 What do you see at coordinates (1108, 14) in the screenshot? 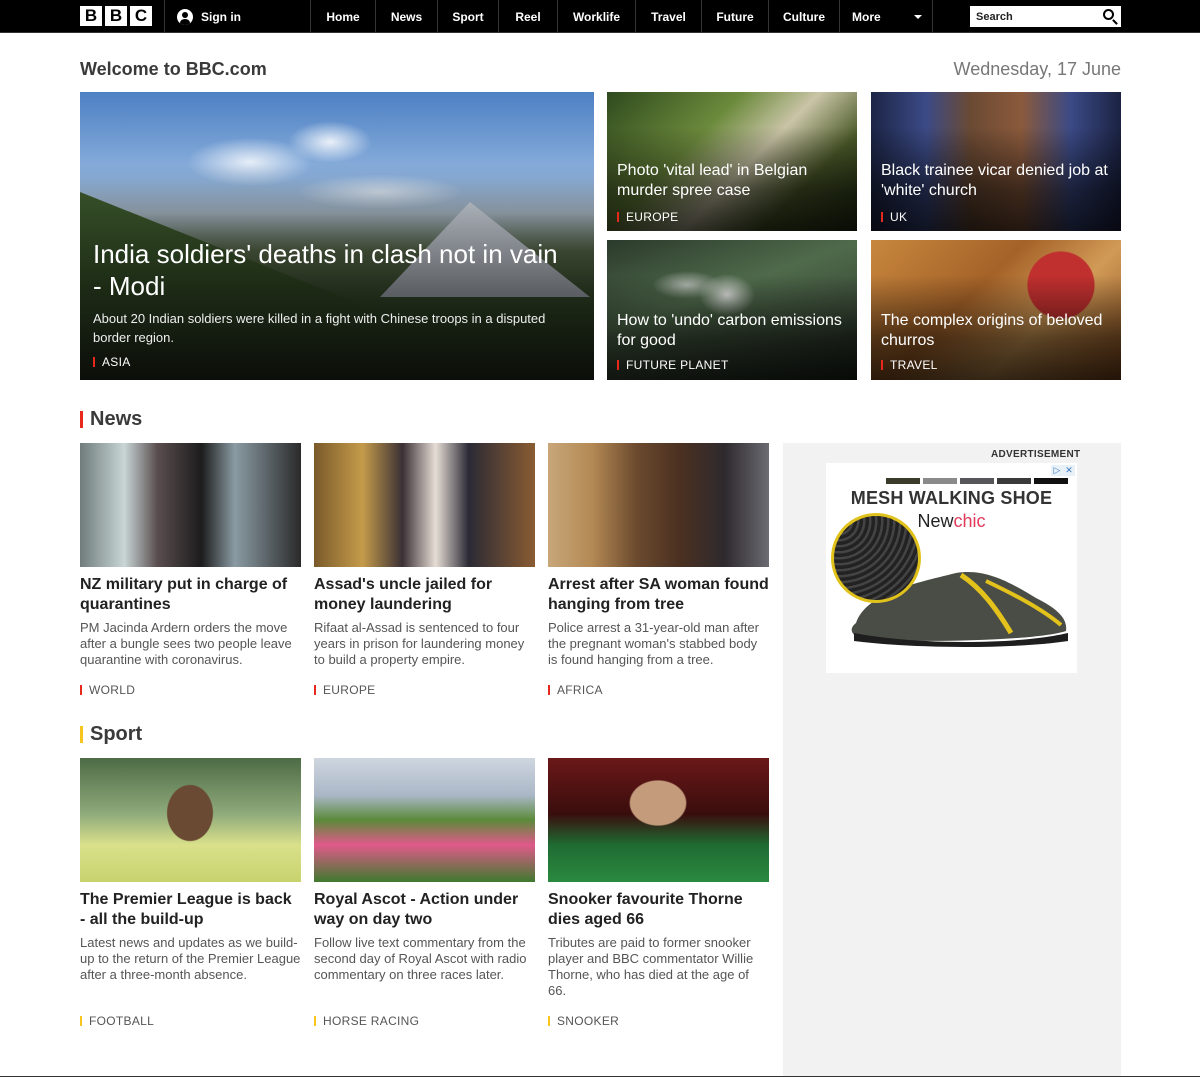
I see `search-icon` at bounding box center [1108, 14].